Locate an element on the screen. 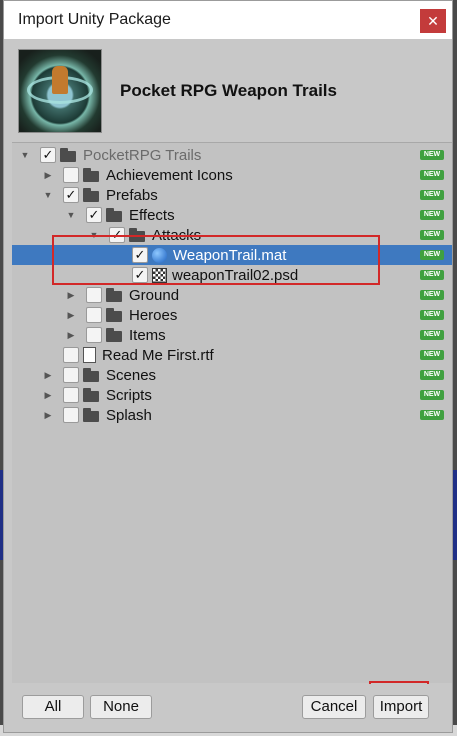 The image size is (457, 736). tree-item-label: PocketRPG Trails is located at coordinates (142, 155).